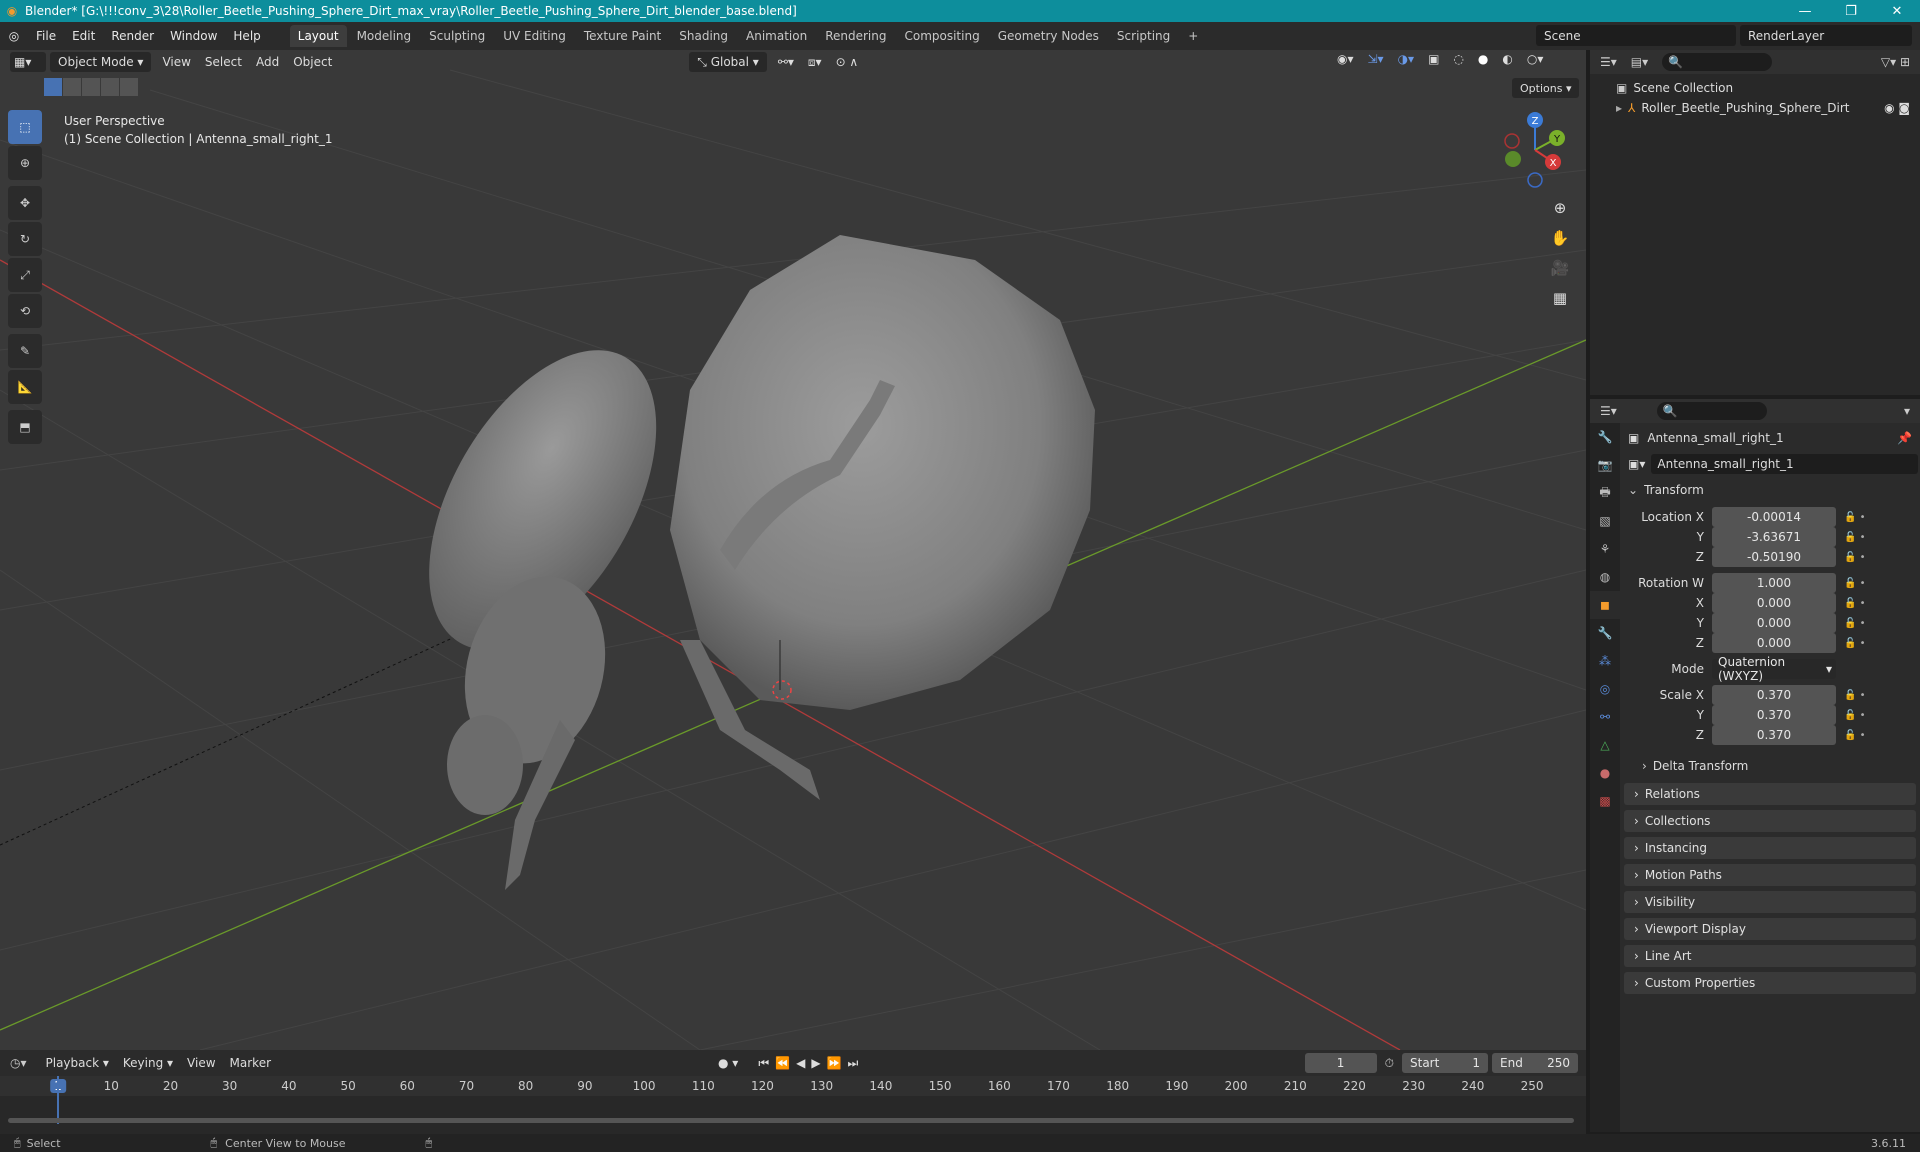 The height and width of the screenshot is (1152, 1920). I want to click on tab-modeling: Modeling, so click(384, 36).